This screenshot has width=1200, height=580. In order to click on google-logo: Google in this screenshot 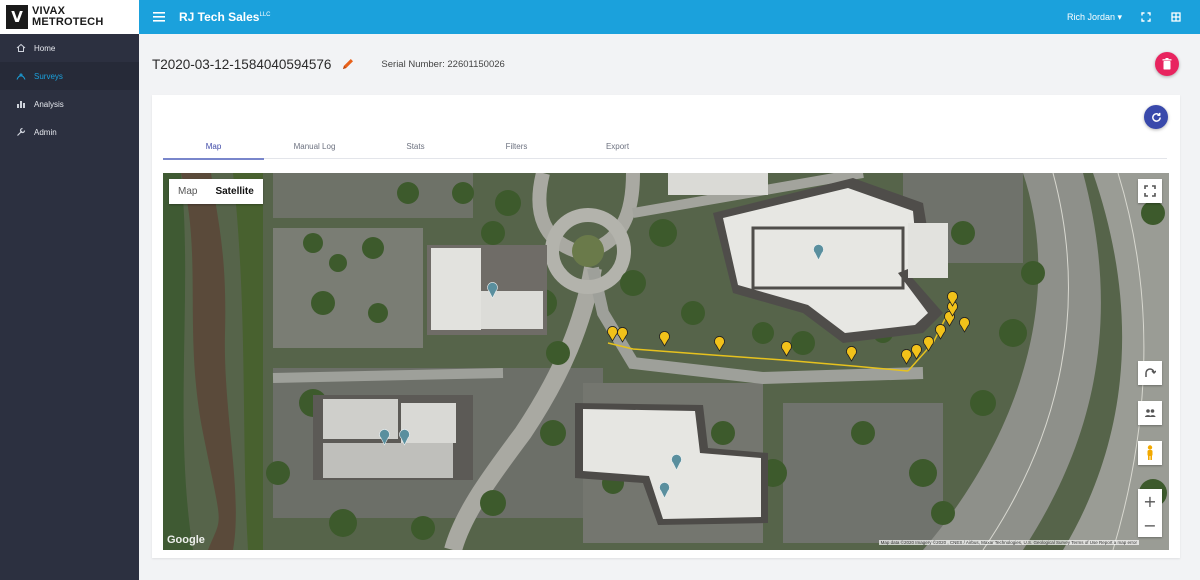, I will do `click(186, 540)`.